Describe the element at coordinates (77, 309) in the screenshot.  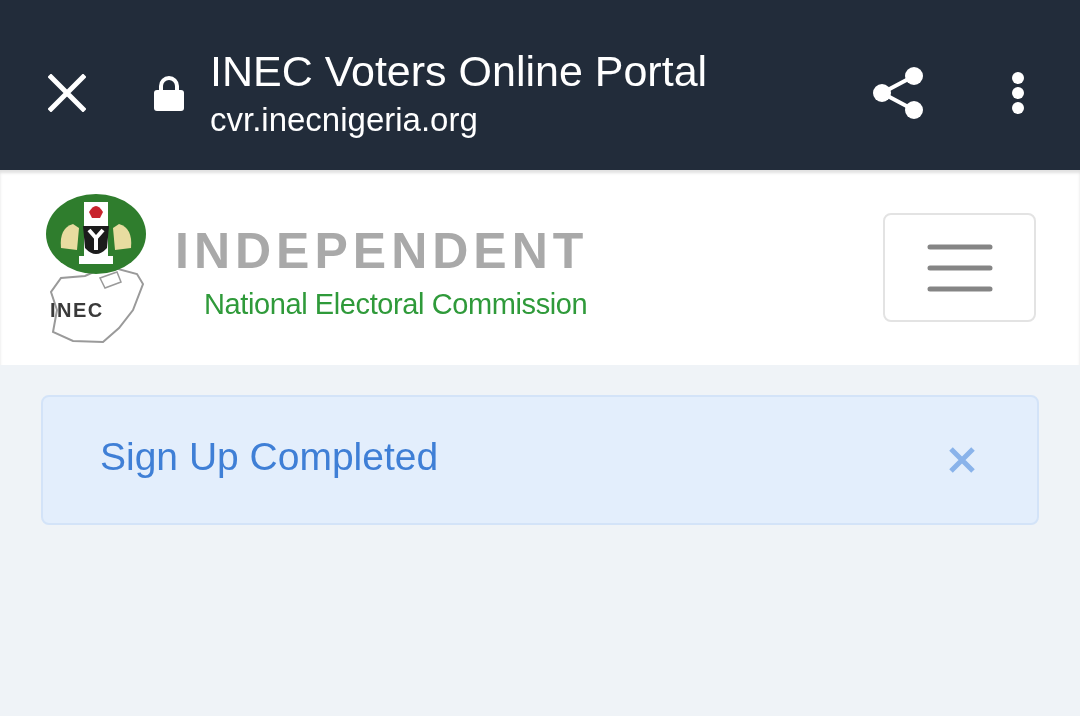
I see `logo-text: INEC` at that location.